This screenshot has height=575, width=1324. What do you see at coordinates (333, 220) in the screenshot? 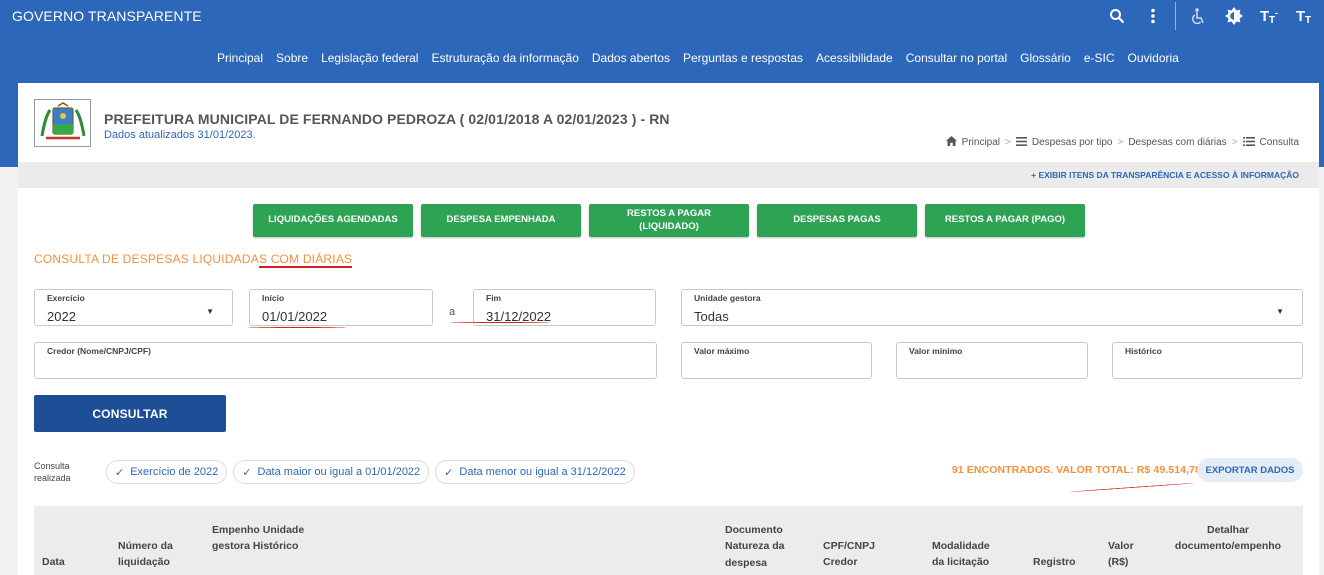
I see `liquidacoes-agendadas-button: LIQUIDAÇÕES AGENDADAS` at bounding box center [333, 220].